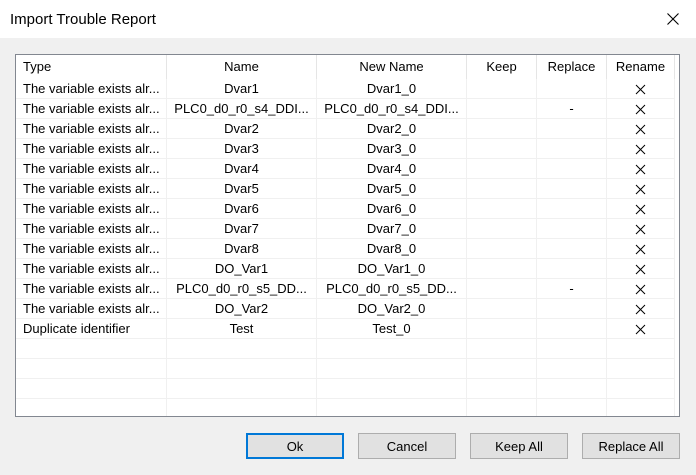  I want to click on cell-name: Dvar7, so click(242, 229).